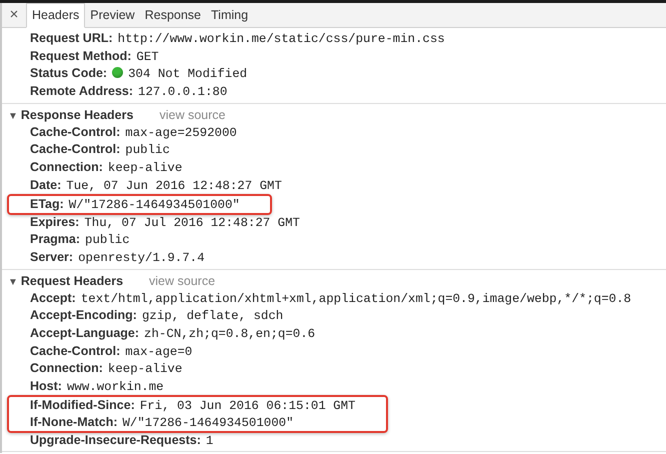 This screenshot has height=454, width=666. Describe the element at coordinates (82, 405) in the screenshot. I see `header-name: If-Modified-Since:` at that location.